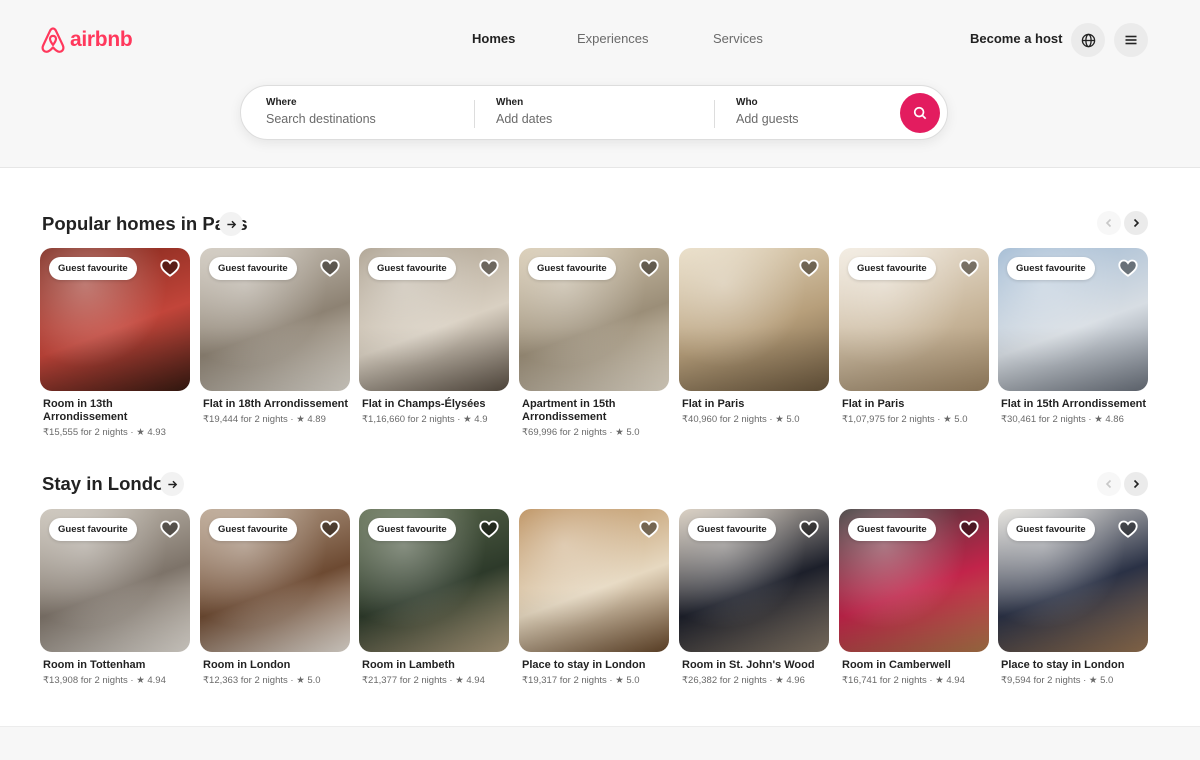  I want to click on listing-meta: ₹13,908 for 2 nights · ★ 4.94, so click(104, 680).